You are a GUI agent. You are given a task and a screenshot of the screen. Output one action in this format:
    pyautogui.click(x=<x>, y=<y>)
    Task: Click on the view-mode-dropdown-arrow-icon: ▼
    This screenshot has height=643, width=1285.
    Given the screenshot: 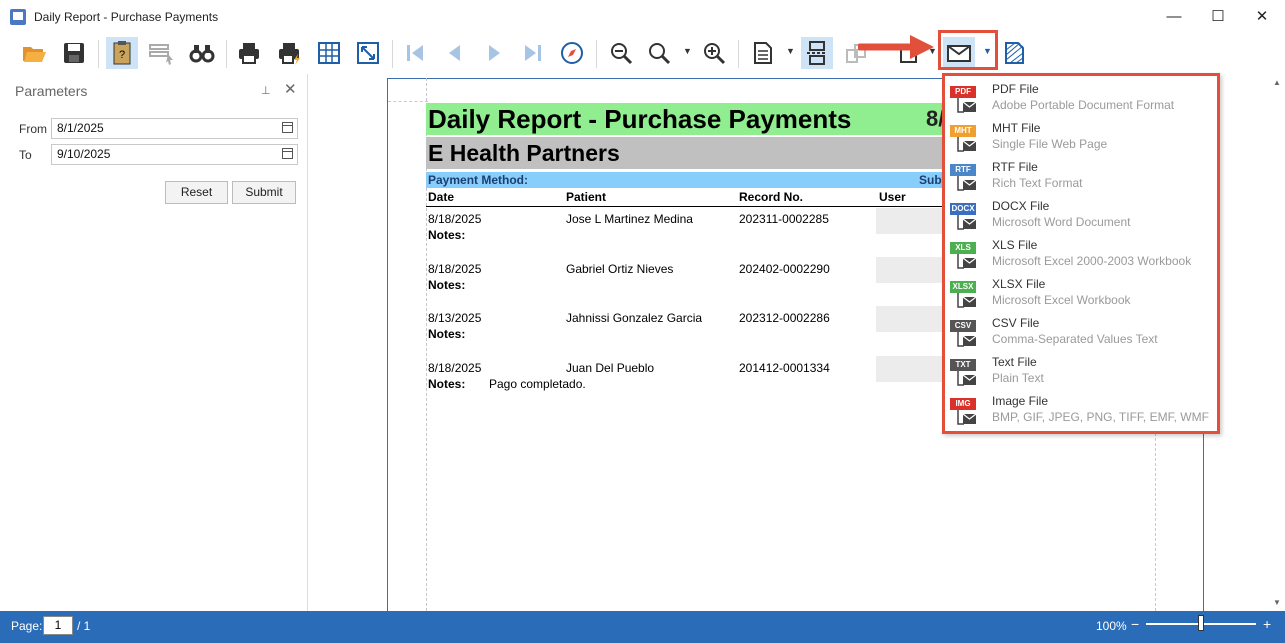 What is the action you would take?
    pyautogui.click(x=790, y=51)
    